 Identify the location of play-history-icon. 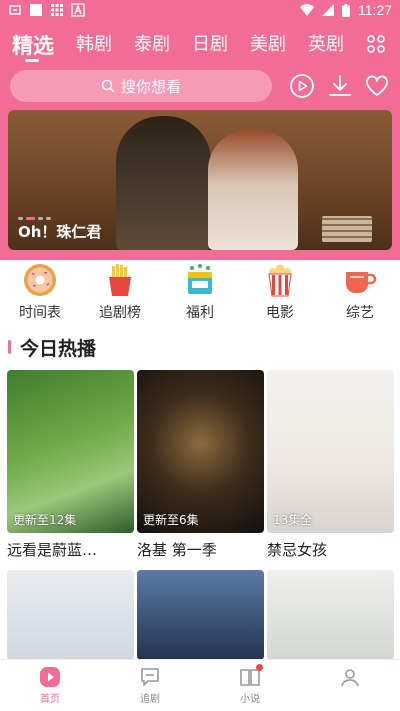
(302, 86).